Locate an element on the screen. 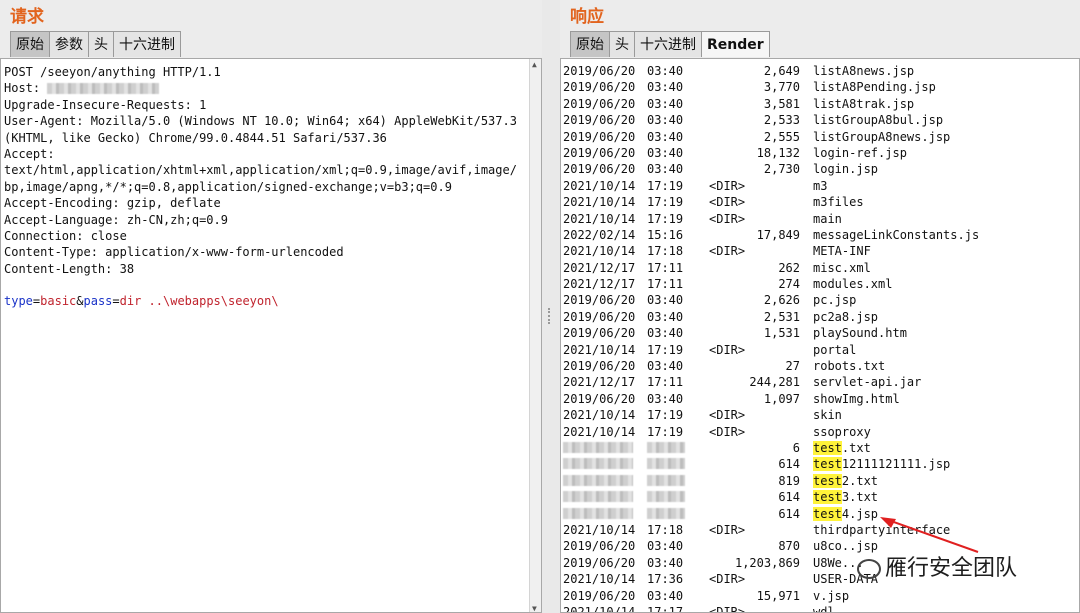  scroll-up-icon: ▲ is located at coordinates (534, 64).